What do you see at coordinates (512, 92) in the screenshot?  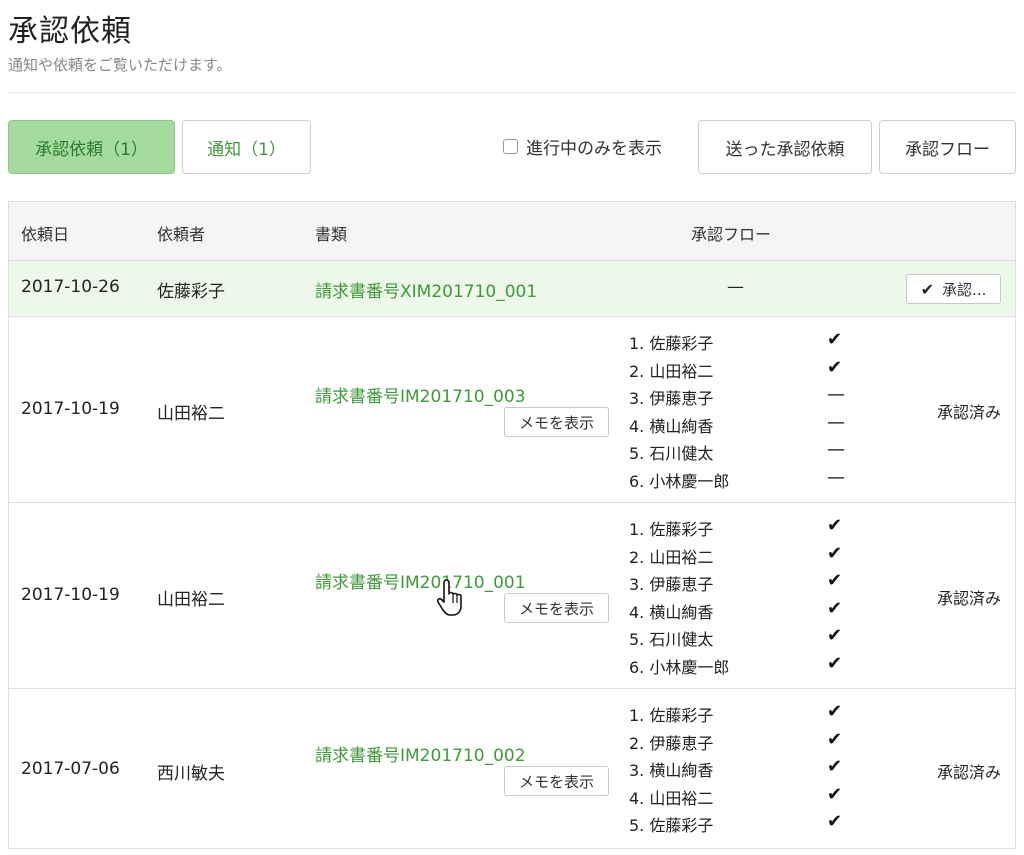 I see `header-divider` at bounding box center [512, 92].